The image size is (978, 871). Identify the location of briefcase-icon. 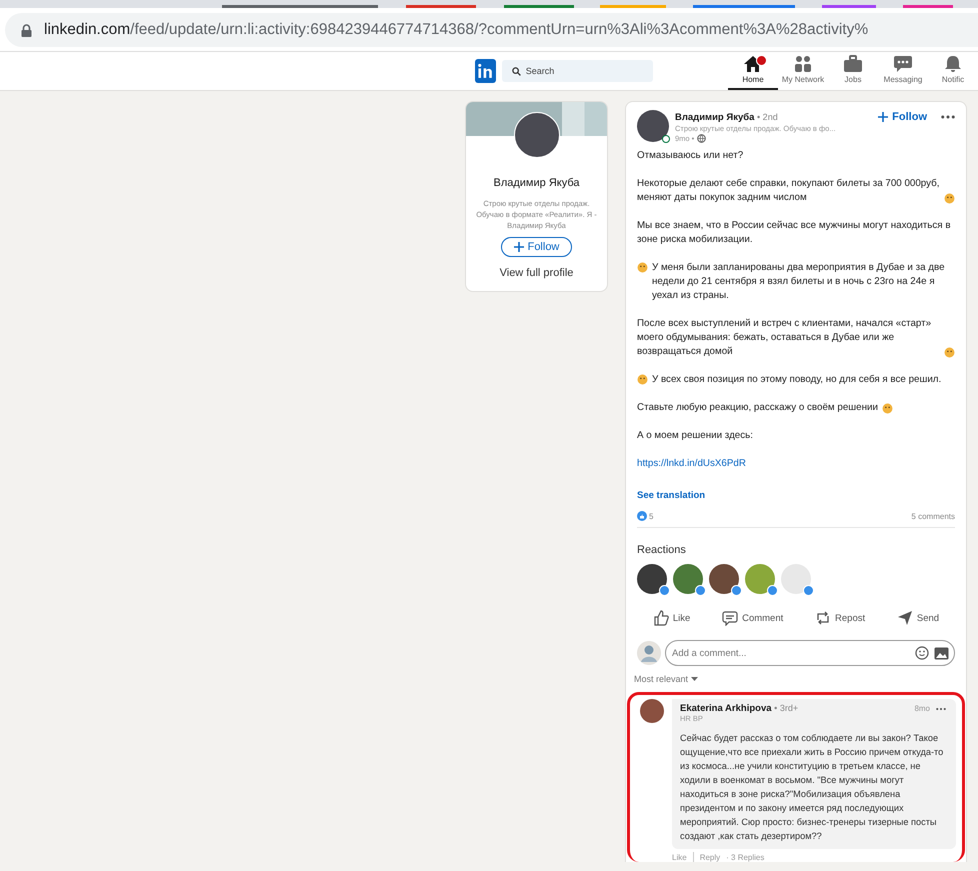
(853, 64).